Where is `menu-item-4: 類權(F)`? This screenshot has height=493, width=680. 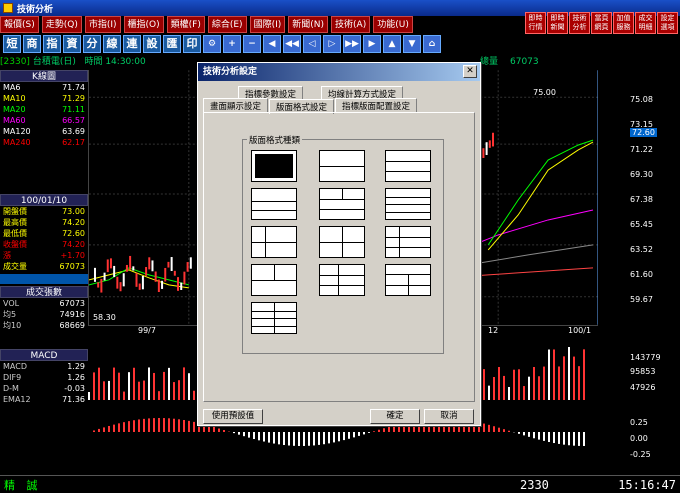
menu-item-4: 類權(F) is located at coordinates (185, 24).